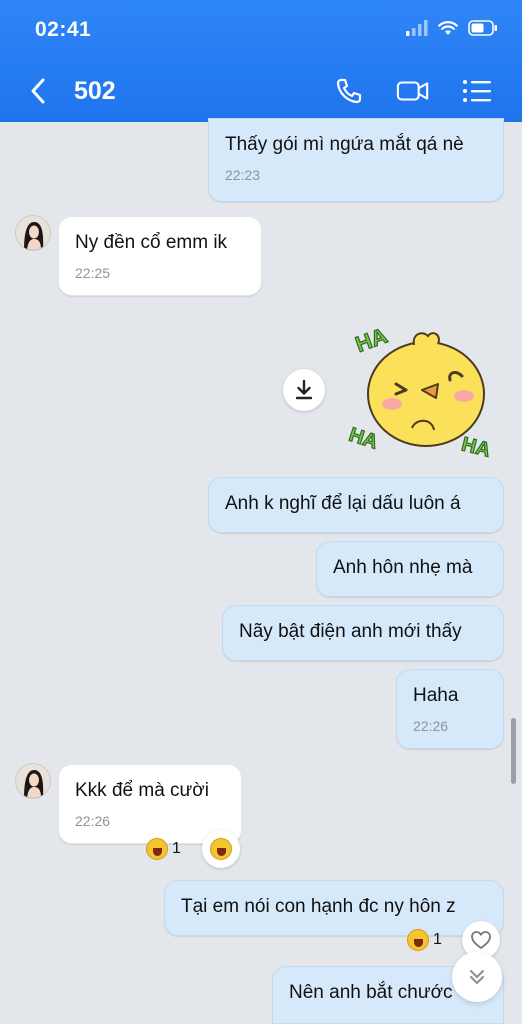 Image resolution: width=522 pixels, height=1024 pixels. Describe the element at coordinates (417, 28) in the screenshot. I see `signal-icon` at that location.